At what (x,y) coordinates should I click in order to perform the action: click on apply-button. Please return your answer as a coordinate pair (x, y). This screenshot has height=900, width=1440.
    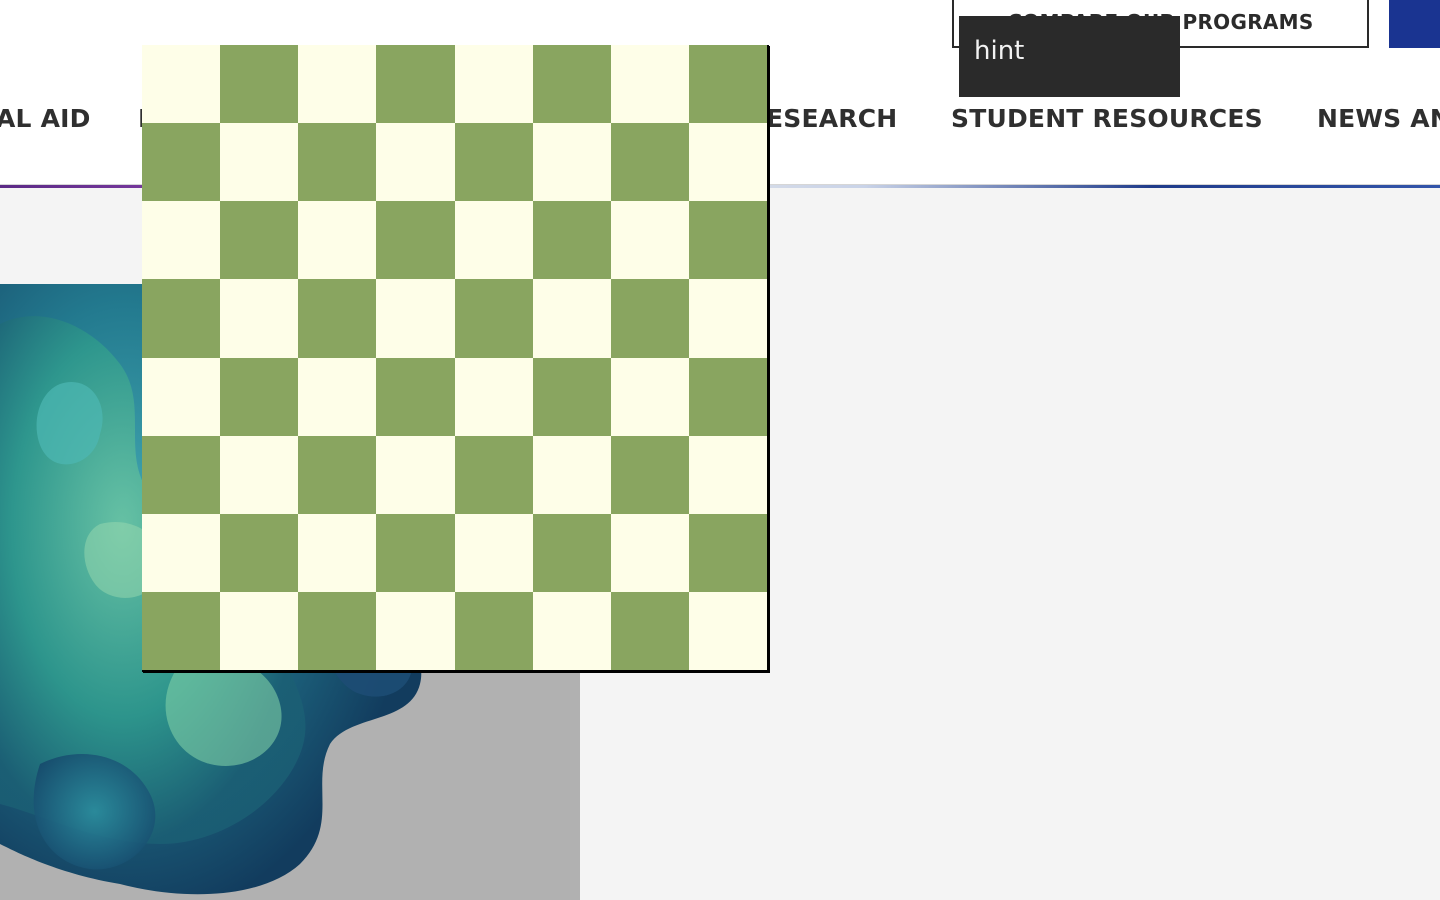
    Looking at the image, I should click on (1414, 24).